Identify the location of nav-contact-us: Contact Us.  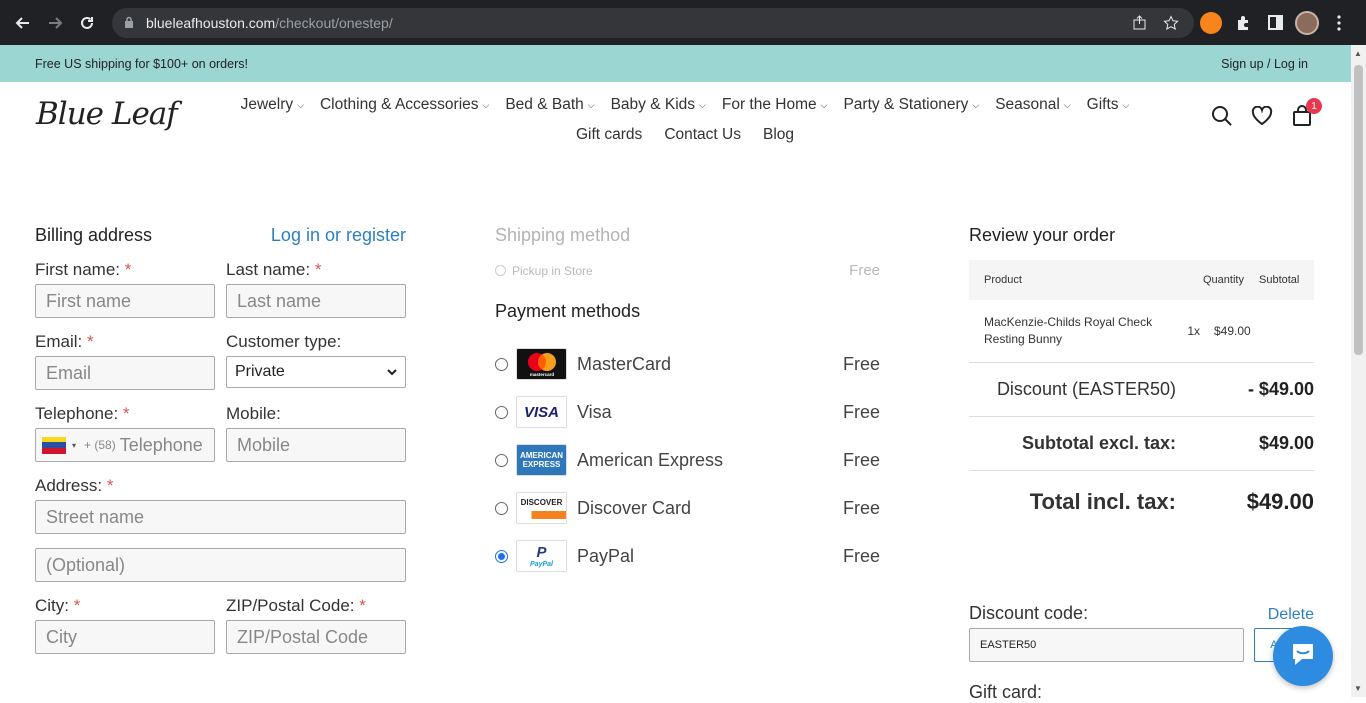
(702, 135).